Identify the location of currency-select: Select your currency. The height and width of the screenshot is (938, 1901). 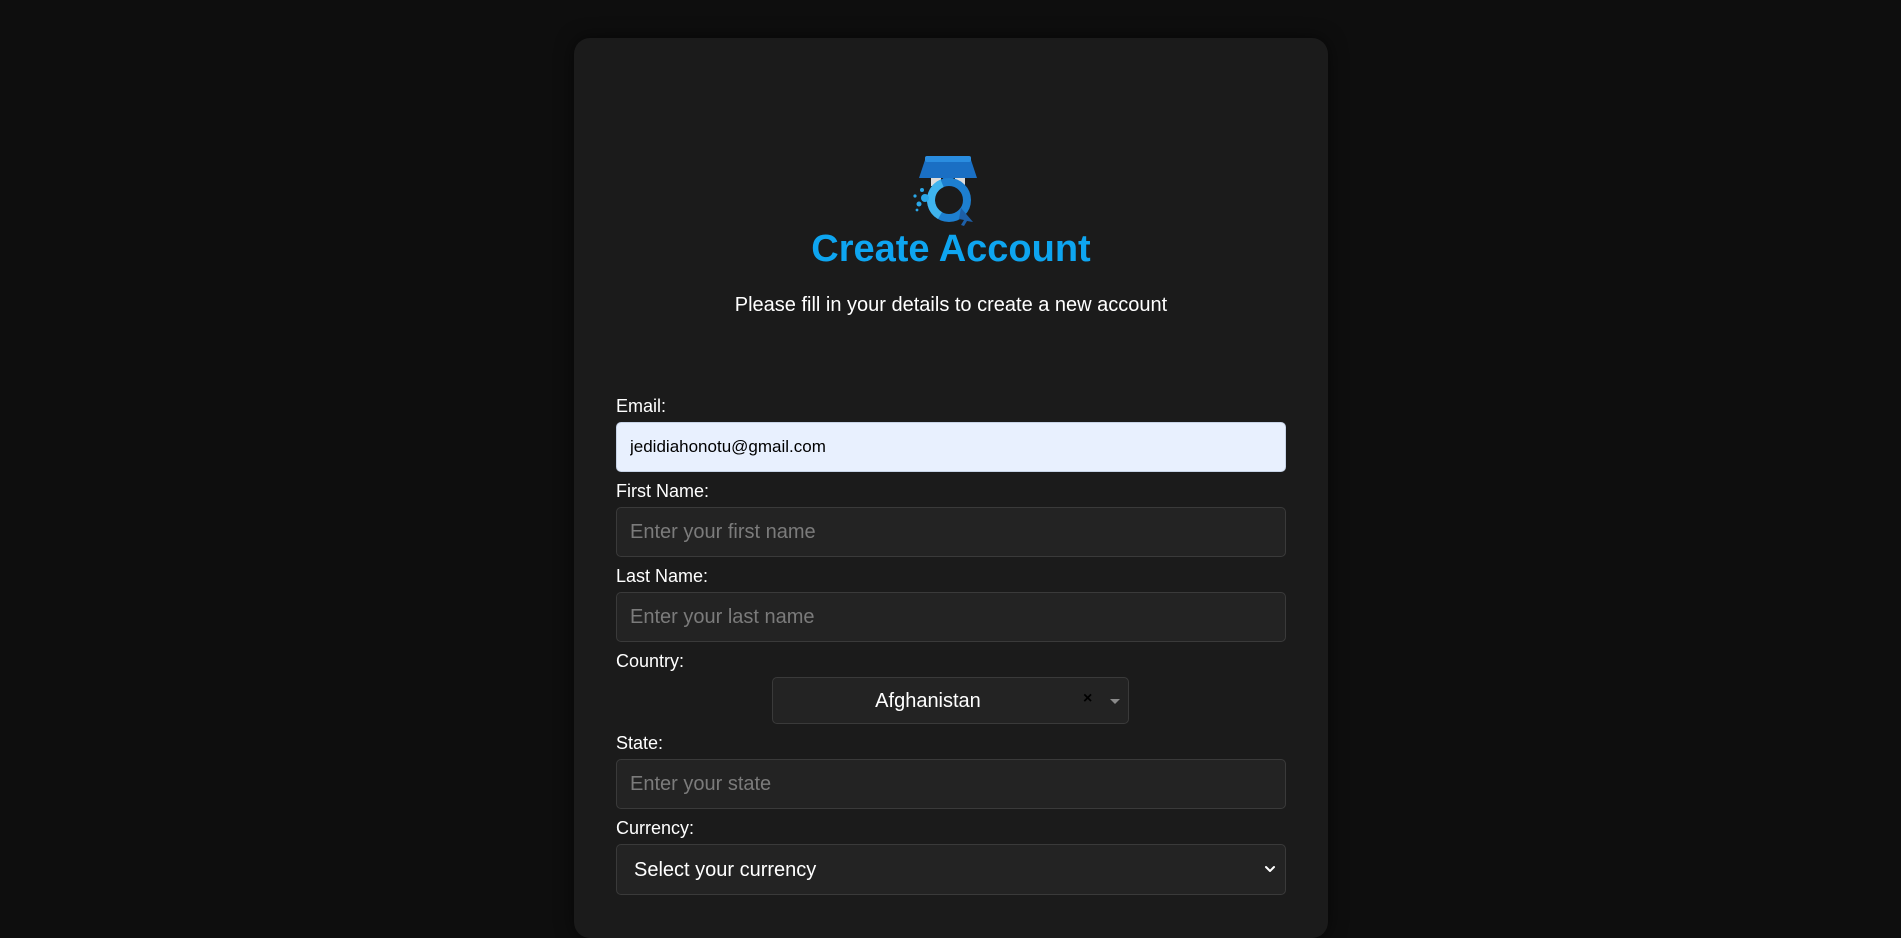
(951, 869).